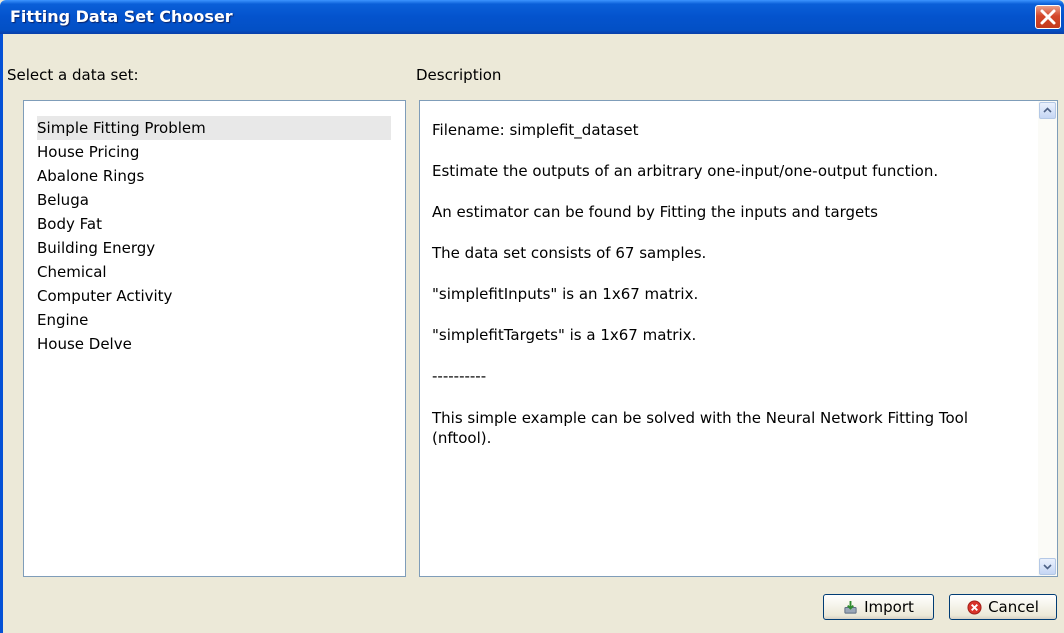  I want to click on chevron-down-icon, so click(1047, 567).